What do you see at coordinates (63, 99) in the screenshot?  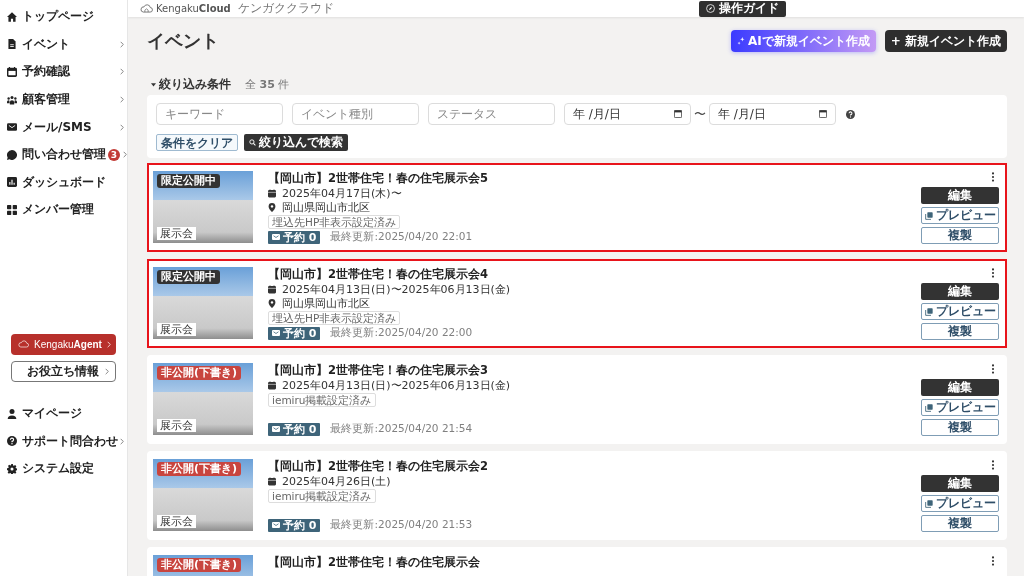 I see `nav-item: 顧客管理` at bounding box center [63, 99].